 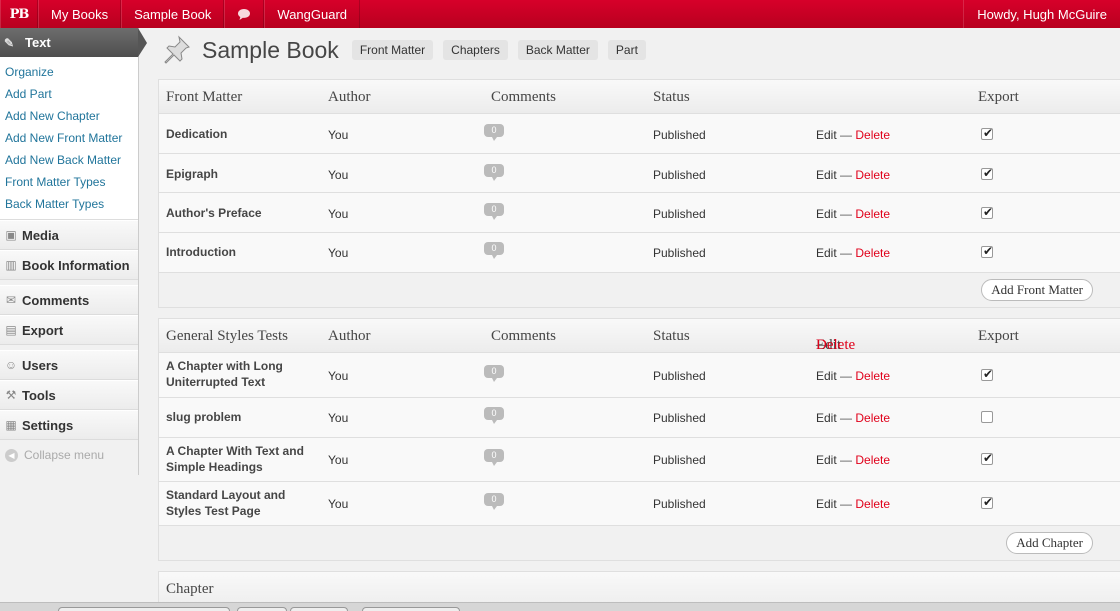 I want to click on submenu-front-matter-types: Front Matter Types, so click(x=69, y=182).